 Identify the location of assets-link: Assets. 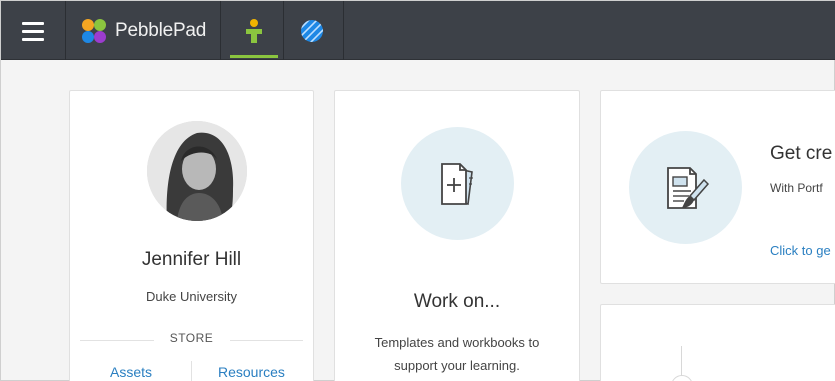
(131, 372).